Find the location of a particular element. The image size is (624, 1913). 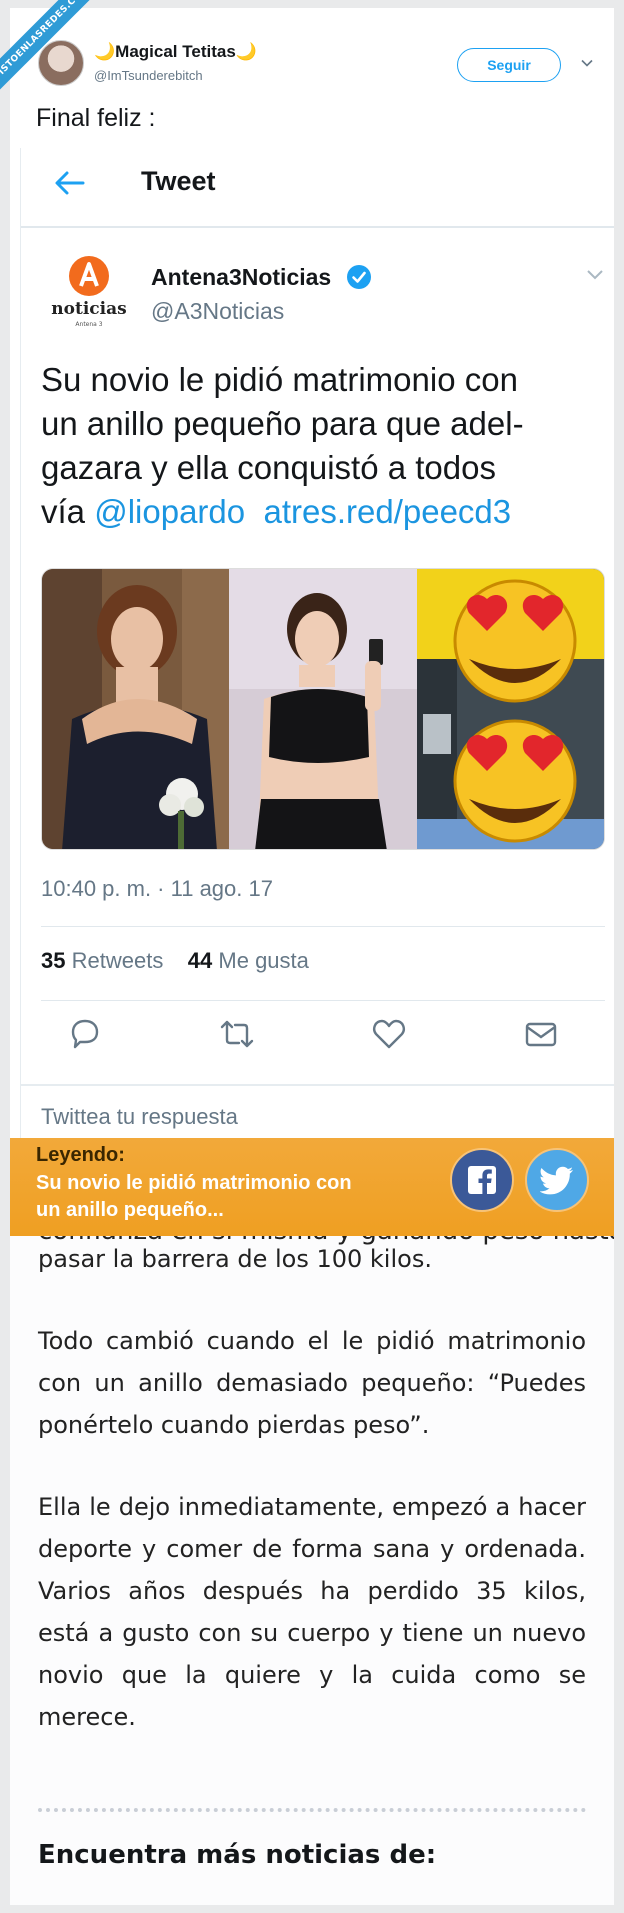

like-icon is located at coordinates (389, 1034).